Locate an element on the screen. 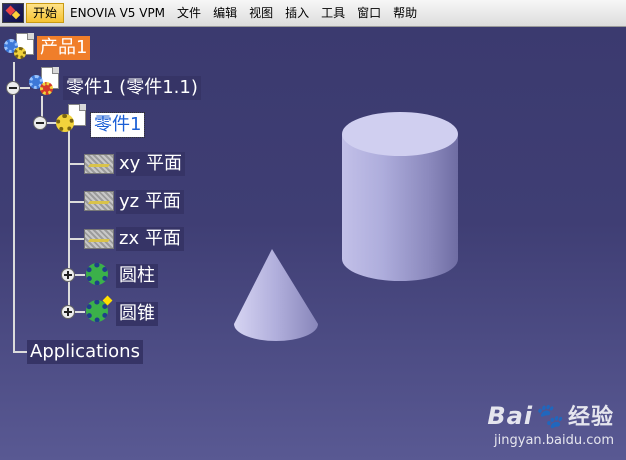  tree-node-plane-yz: yz 平面 is located at coordinates (150, 202).